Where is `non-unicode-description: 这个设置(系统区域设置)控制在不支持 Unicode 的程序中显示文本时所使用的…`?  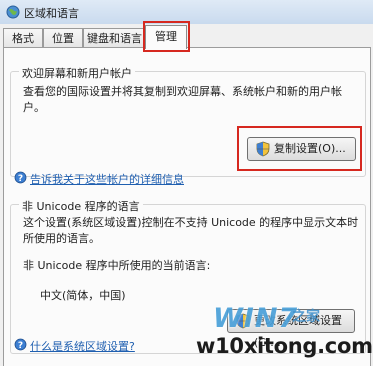 non-unicode-description: 这个设置(系统区域设置)控制在不支持 Unicode 的程序中显示文本时所使用的… is located at coordinates (191, 230).